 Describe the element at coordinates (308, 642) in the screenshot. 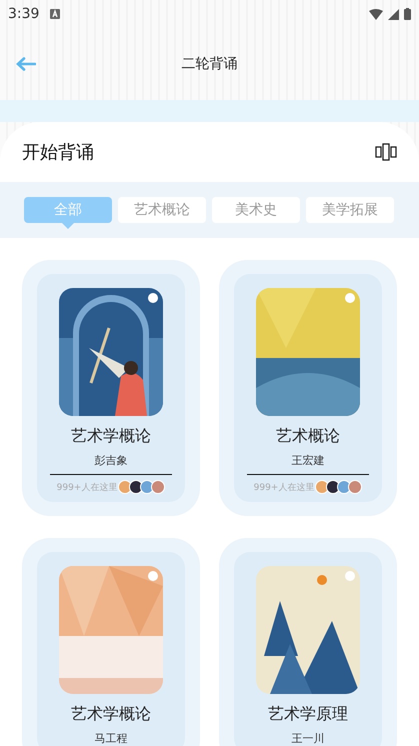

I see `book-card: 艺术学原理 王一川` at that location.